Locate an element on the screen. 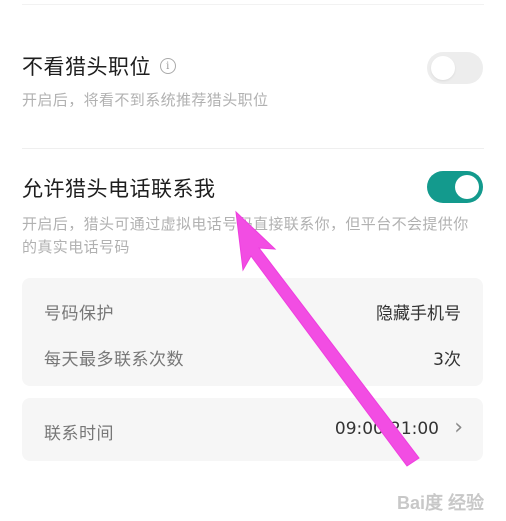  allow-call-title: 允许猎头电话联系我 is located at coordinates (119, 189).